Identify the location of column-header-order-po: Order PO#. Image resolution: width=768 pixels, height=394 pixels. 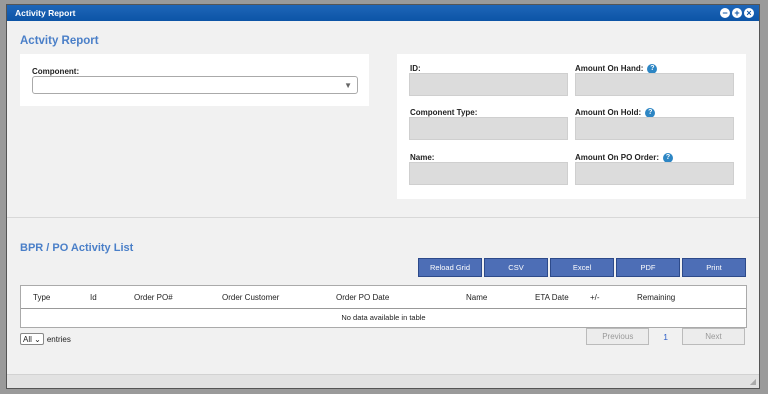
(153, 297).